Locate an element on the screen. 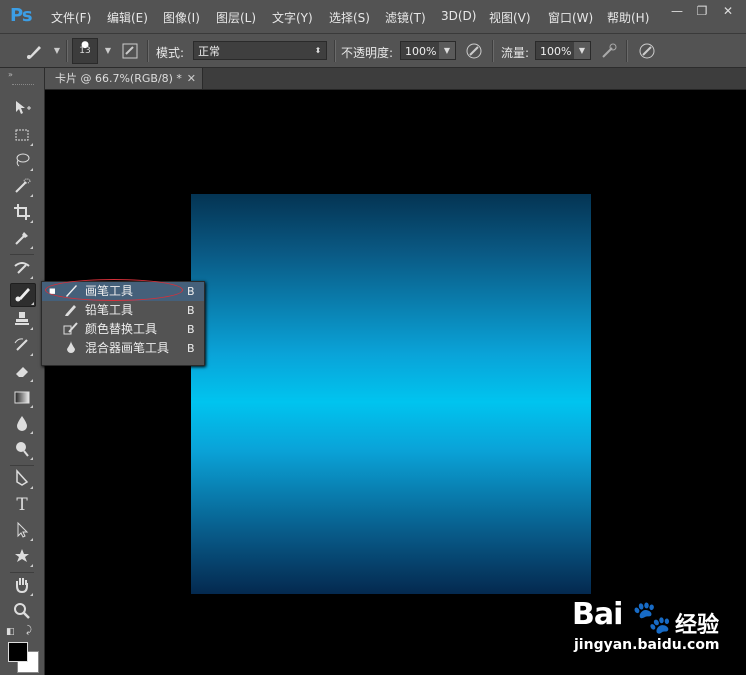 This screenshot has width=746, height=675. dodge-tool-icon is located at coordinates (22, 450).